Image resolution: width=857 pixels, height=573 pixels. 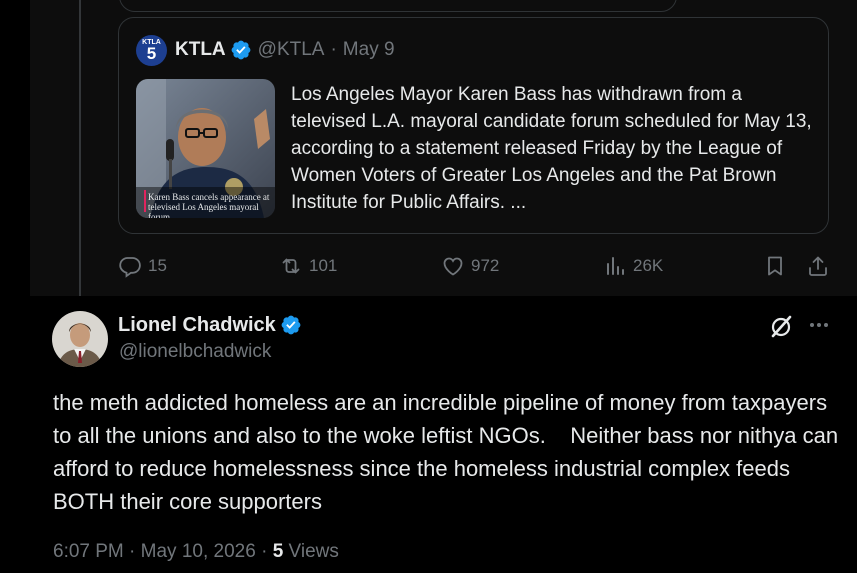 I want to click on repost-count: 101, so click(x=323, y=265).